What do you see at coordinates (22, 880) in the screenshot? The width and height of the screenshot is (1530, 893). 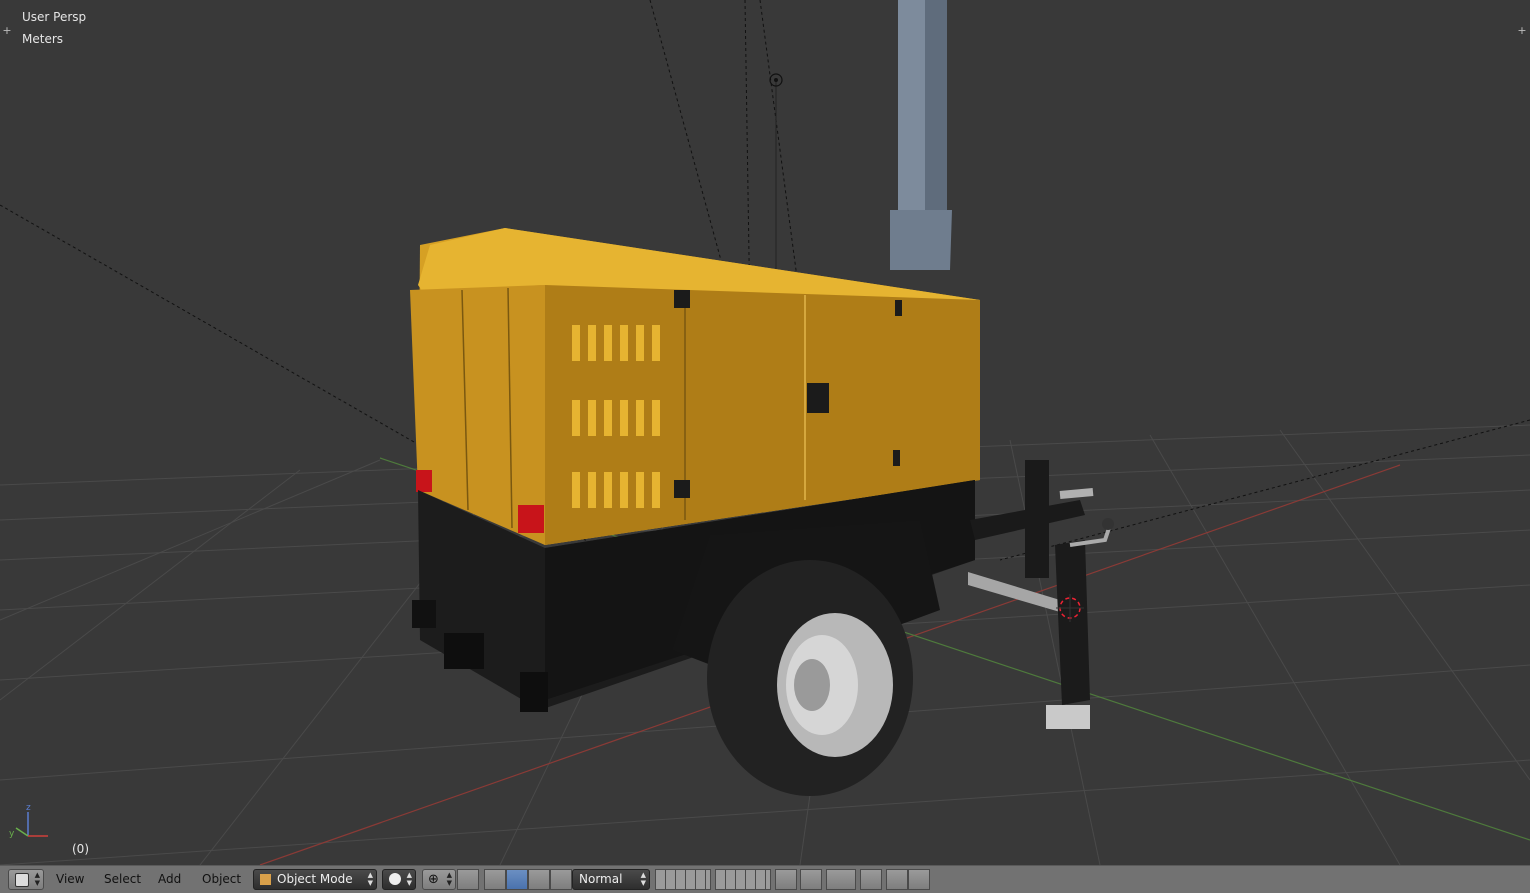 I see `3d-view-icon` at bounding box center [22, 880].